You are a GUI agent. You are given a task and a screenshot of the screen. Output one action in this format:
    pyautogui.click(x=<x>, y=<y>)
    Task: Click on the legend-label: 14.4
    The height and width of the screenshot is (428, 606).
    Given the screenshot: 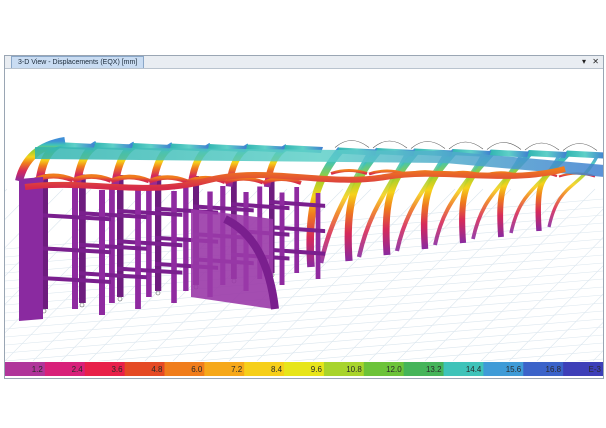 What is the action you would take?
    pyautogui.click(x=474, y=369)
    